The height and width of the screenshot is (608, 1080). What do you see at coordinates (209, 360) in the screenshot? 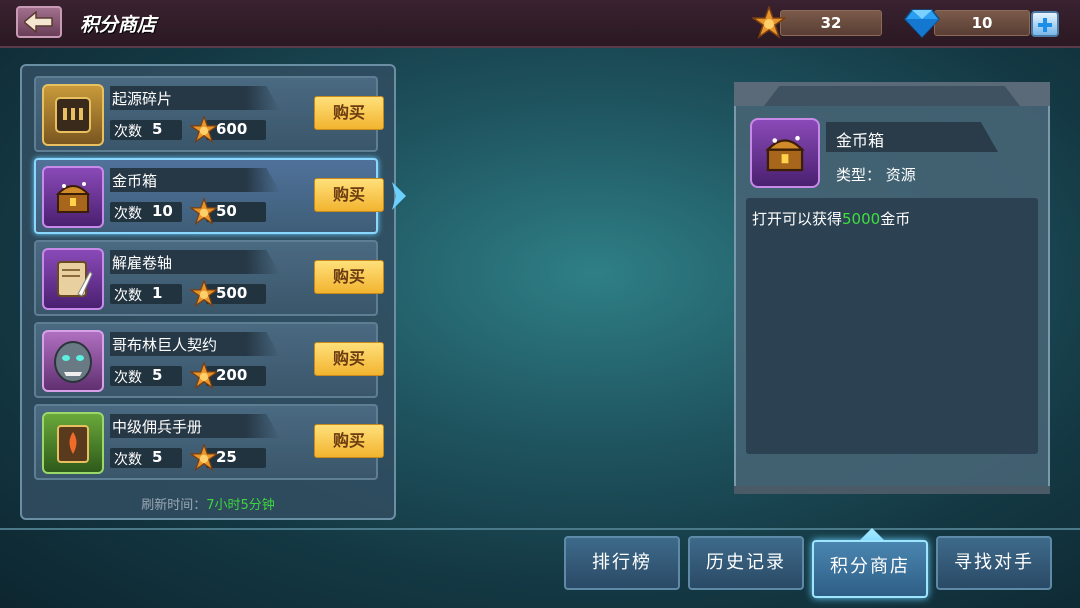
I see `shop-item-row: 哥布林巨人契约 次数 5 200 购买` at bounding box center [209, 360].